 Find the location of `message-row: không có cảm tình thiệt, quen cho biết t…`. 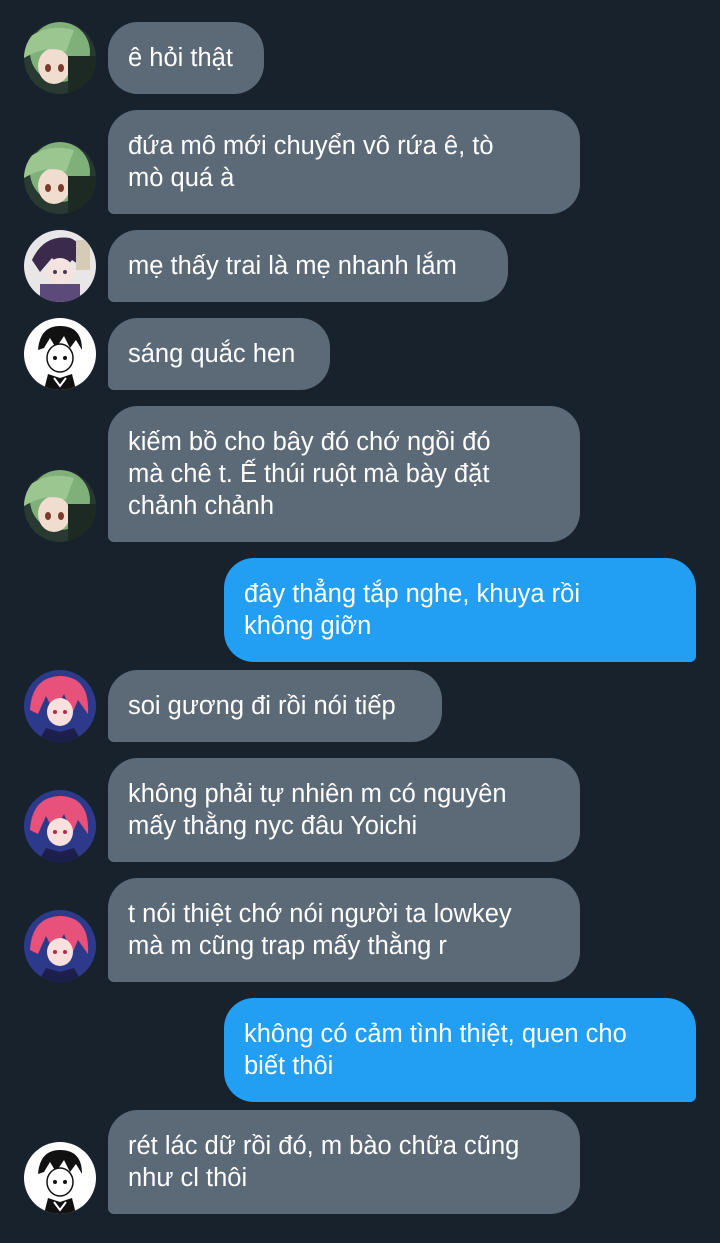

message-row: không có cảm tình thiệt, quen cho biết t… is located at coordinates (360, 1050).